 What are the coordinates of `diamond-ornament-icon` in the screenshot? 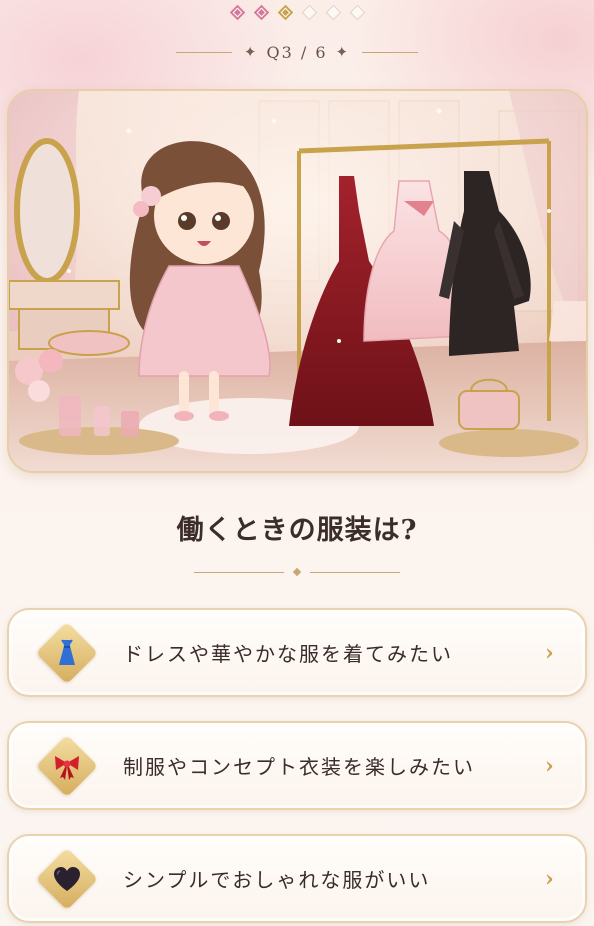 It's located at (297, 572).